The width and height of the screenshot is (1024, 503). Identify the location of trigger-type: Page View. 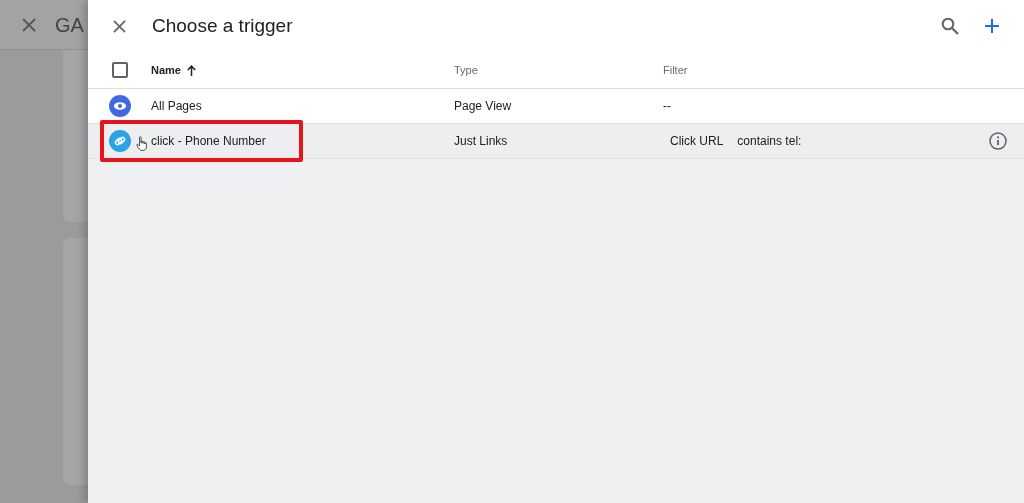
(483, 106).